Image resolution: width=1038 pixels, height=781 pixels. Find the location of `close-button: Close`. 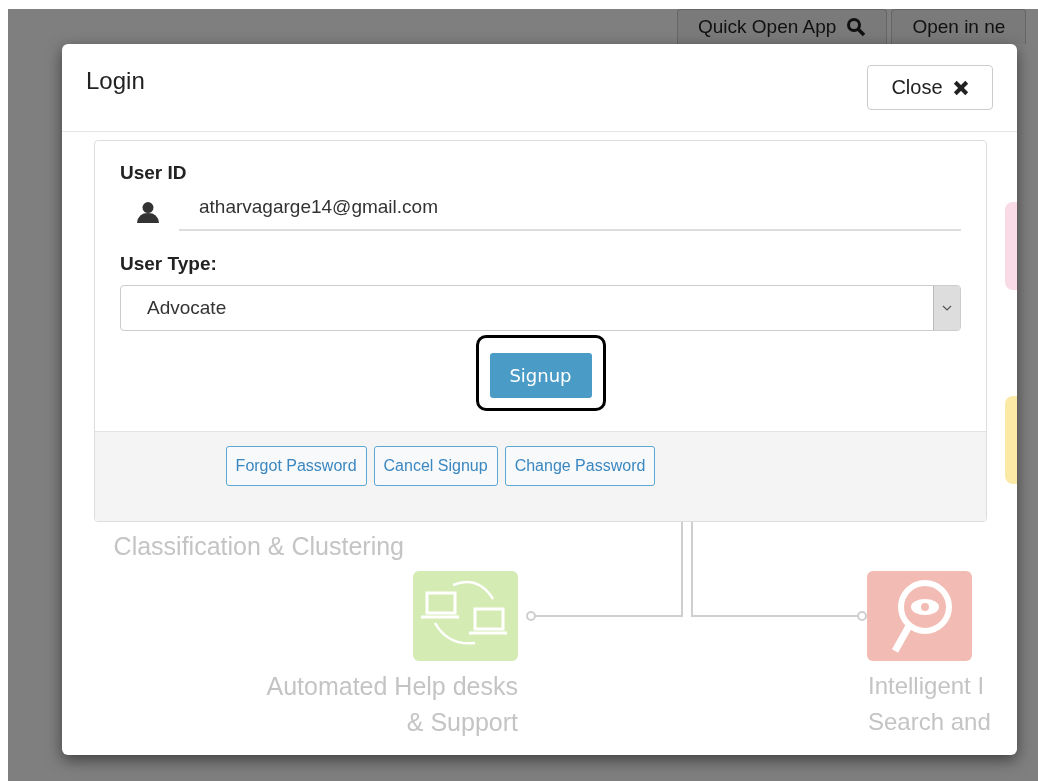

close-button: Close is located at coordinates (930, 87).